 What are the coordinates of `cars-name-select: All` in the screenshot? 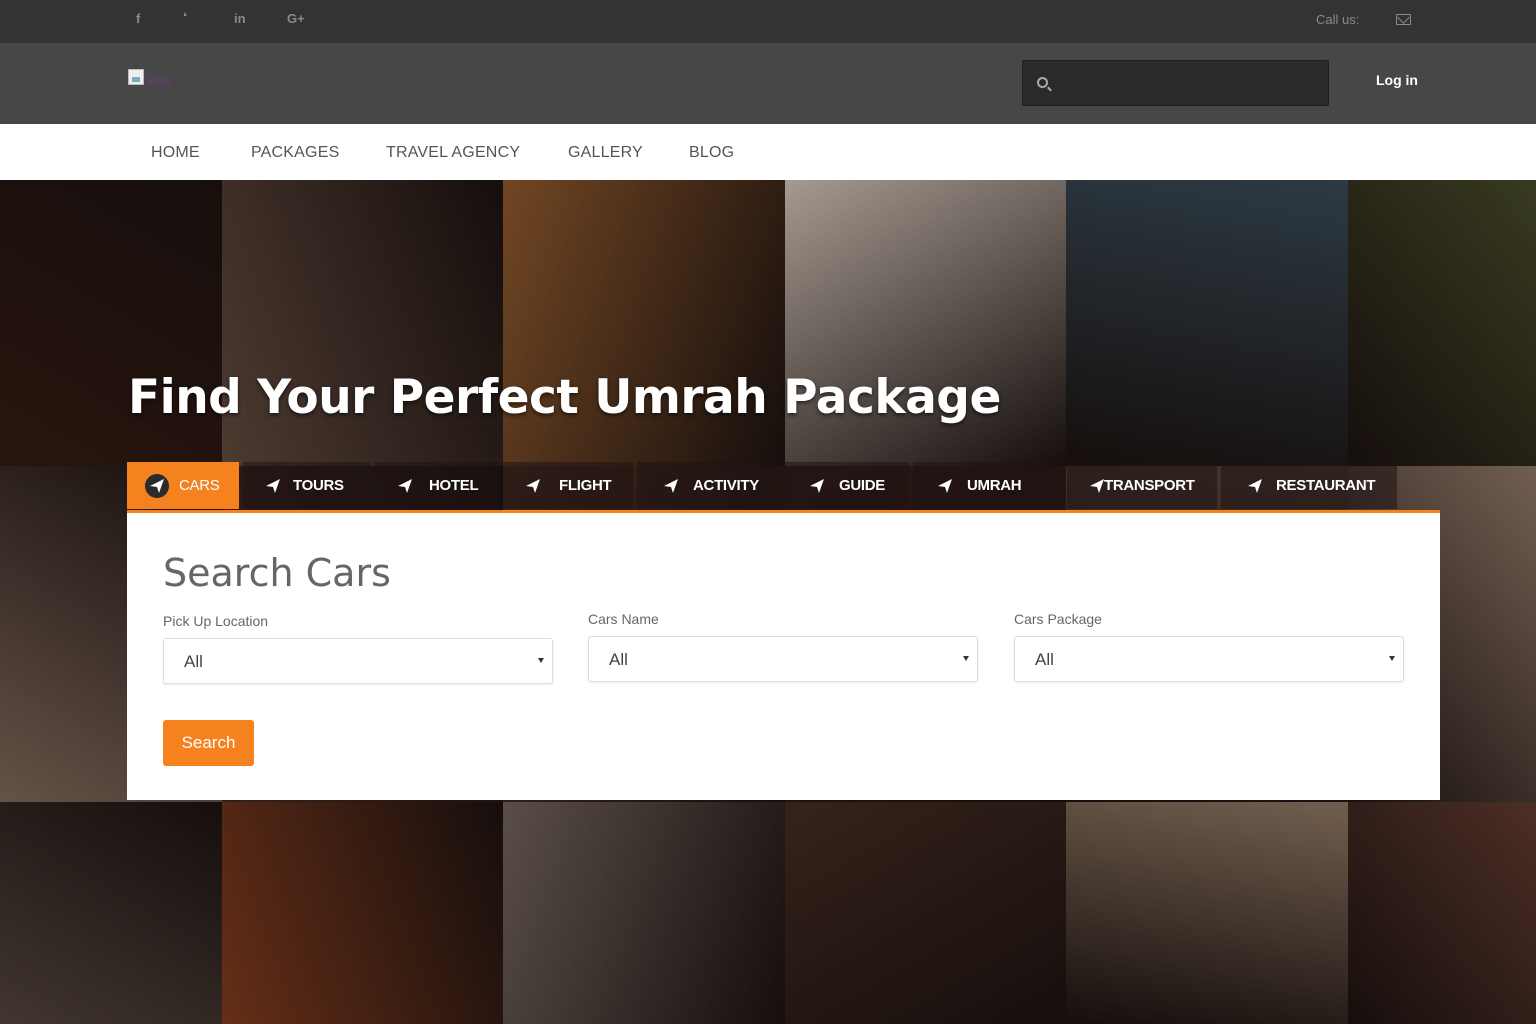 It's located at (783, 659).